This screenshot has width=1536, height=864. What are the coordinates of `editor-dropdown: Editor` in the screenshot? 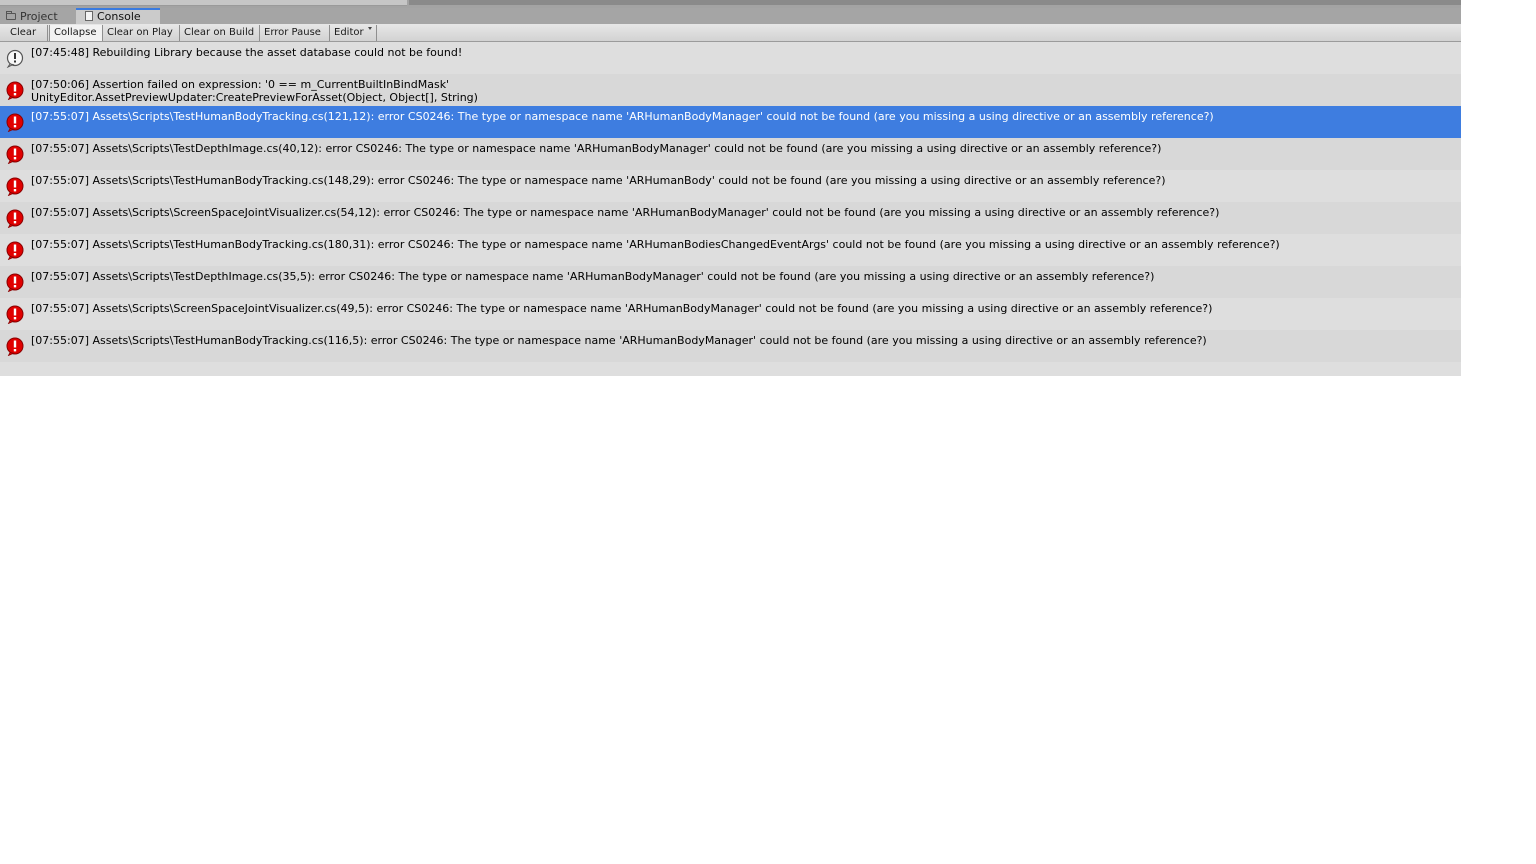 It's located at (353, 33).